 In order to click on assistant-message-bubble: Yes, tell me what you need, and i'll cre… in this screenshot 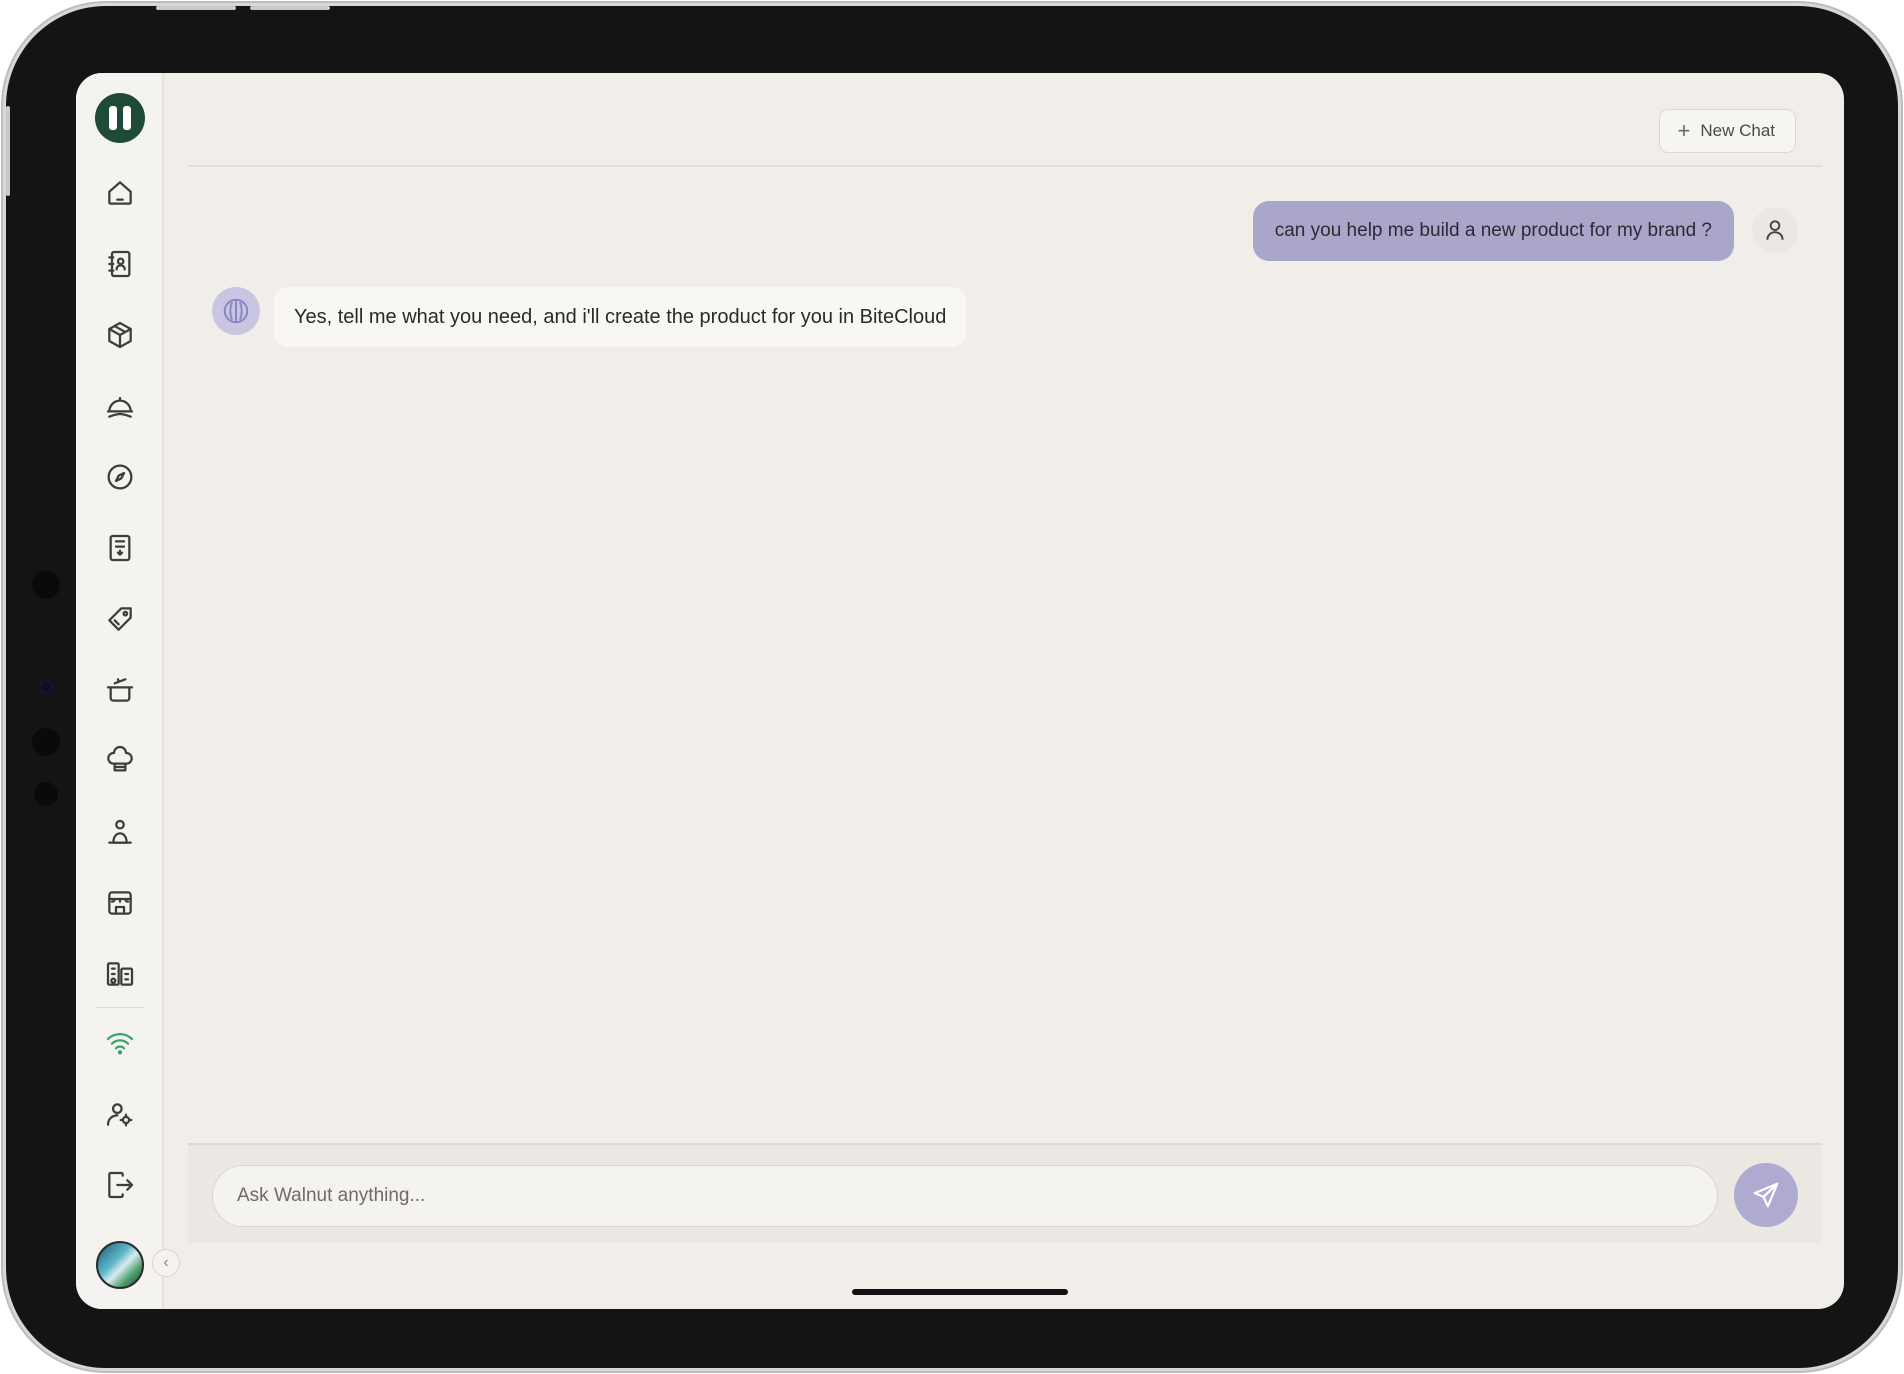, I will do `click(620, 317)`.